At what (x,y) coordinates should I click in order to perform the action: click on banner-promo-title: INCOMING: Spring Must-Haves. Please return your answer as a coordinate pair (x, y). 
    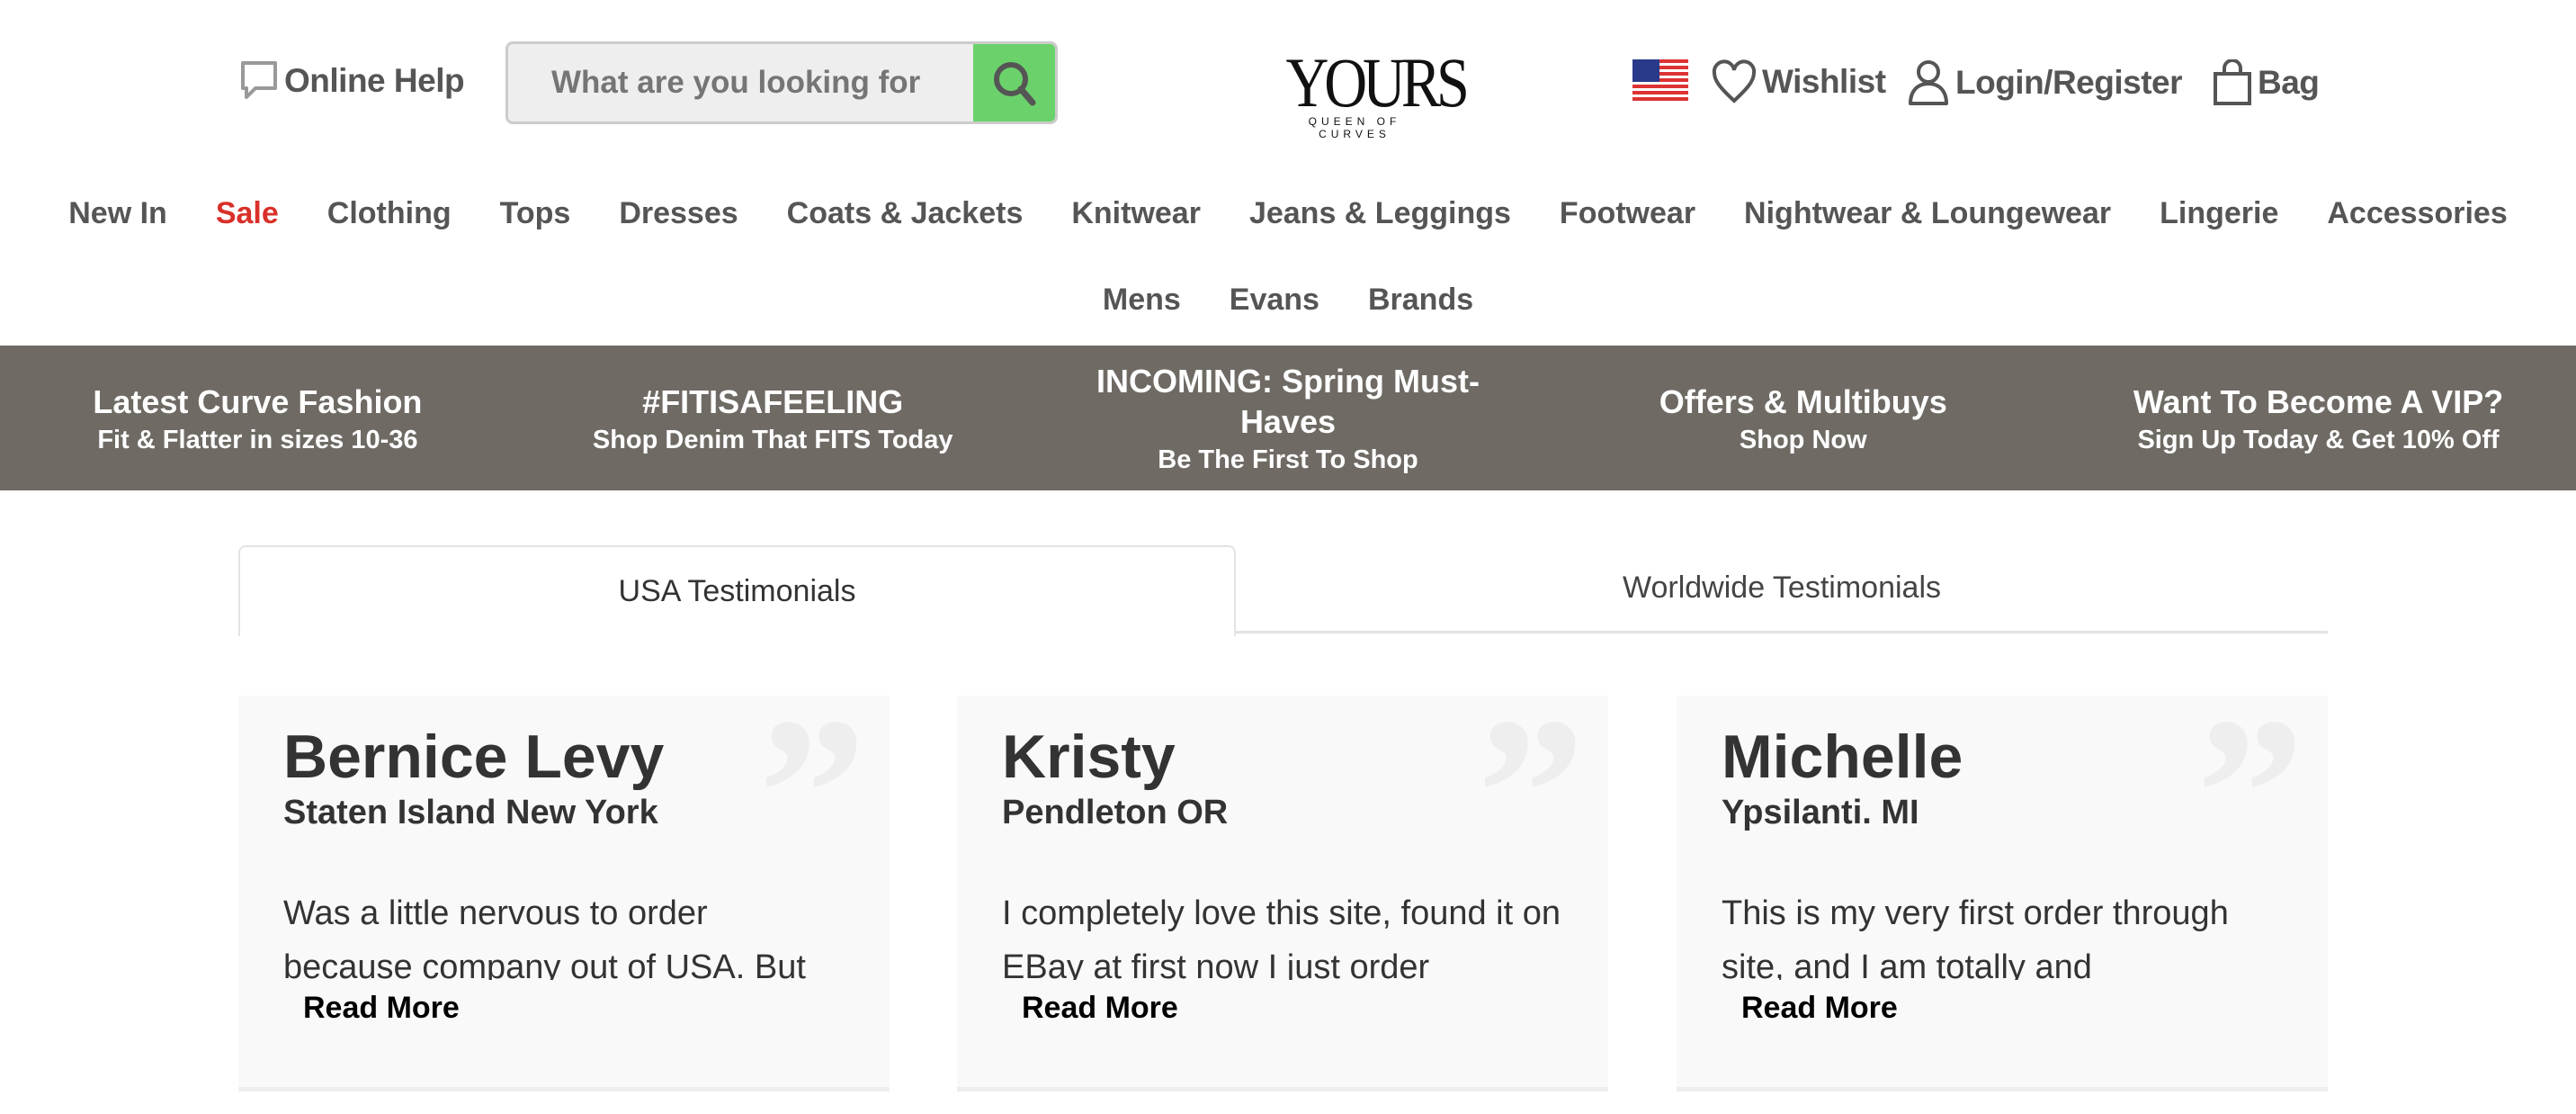
    Looking at the image, I should click on (1288, 401).